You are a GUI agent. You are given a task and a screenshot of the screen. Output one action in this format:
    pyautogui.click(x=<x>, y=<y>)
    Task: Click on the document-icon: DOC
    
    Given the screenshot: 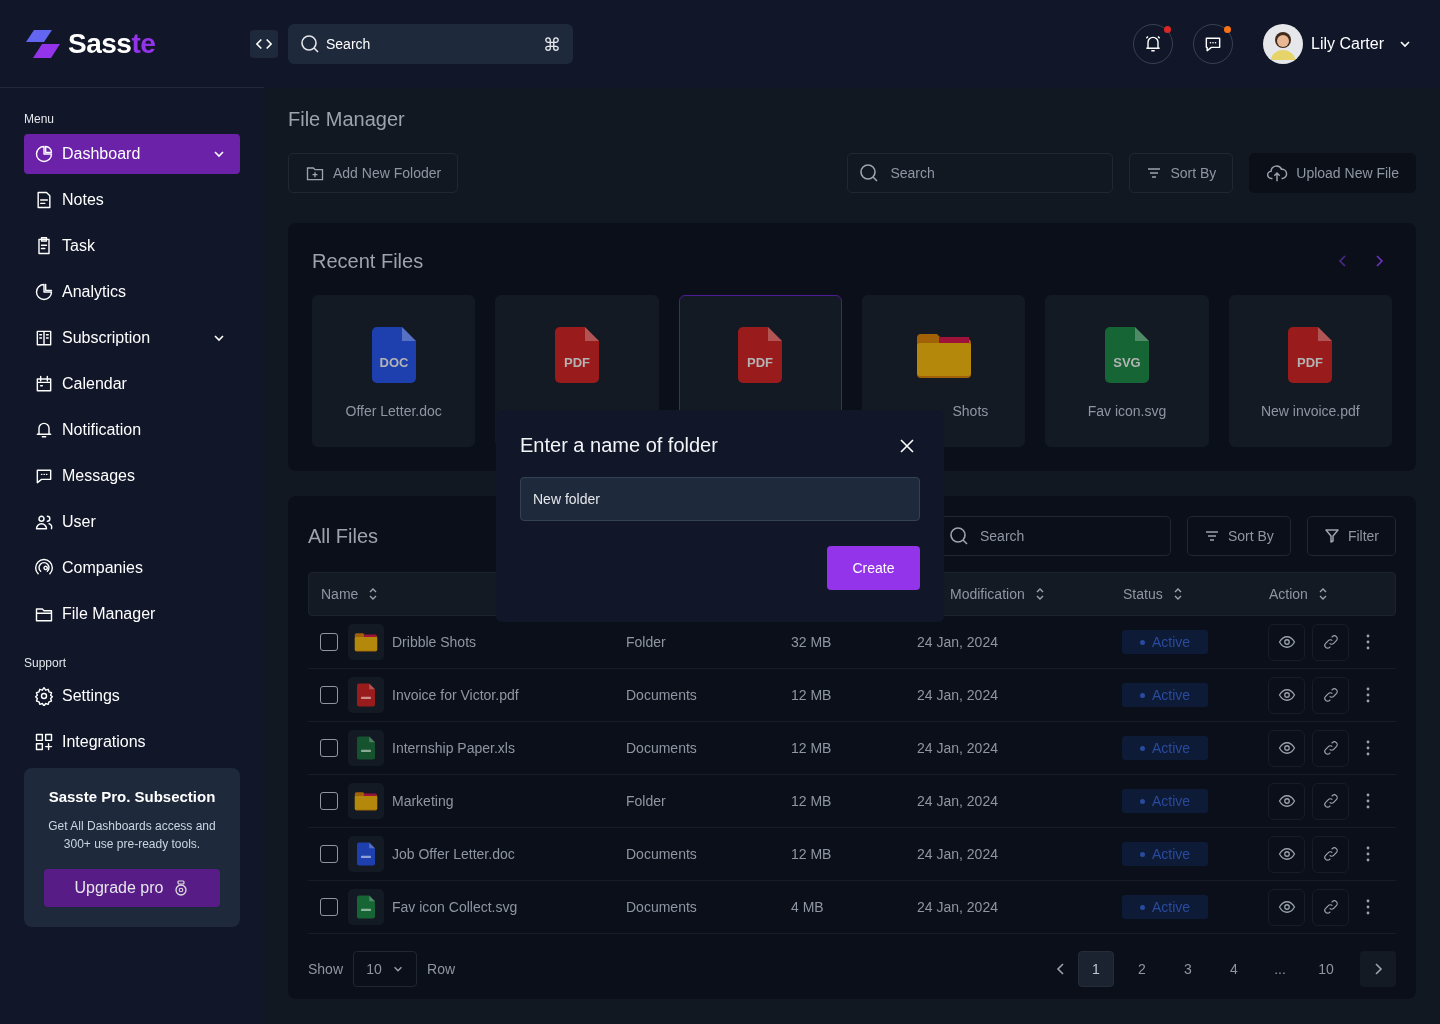 What is the action you would take?
    pyautogui.click(x=393, y=355)
    